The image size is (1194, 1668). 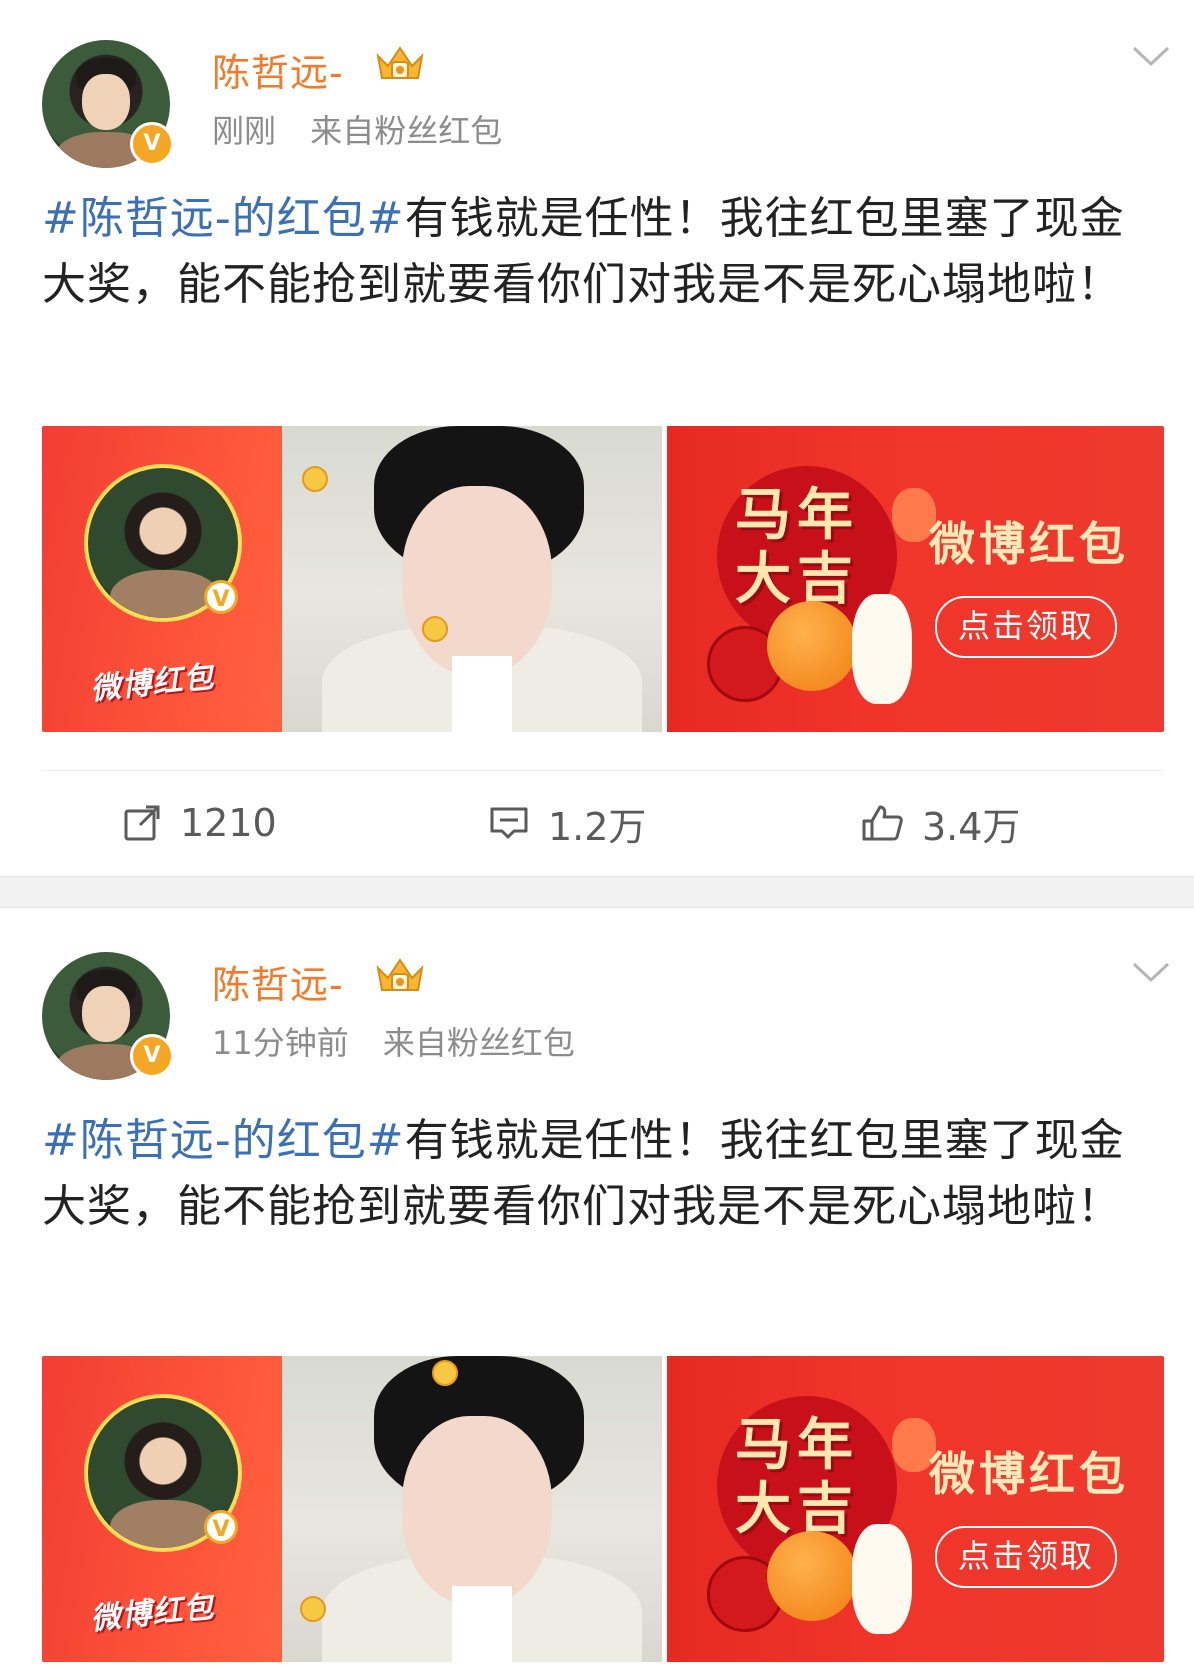 What do you see at coordinates (971, 826) in the screenshot?
I see `like-count: 3.4万` at bounding box center [971, 826].